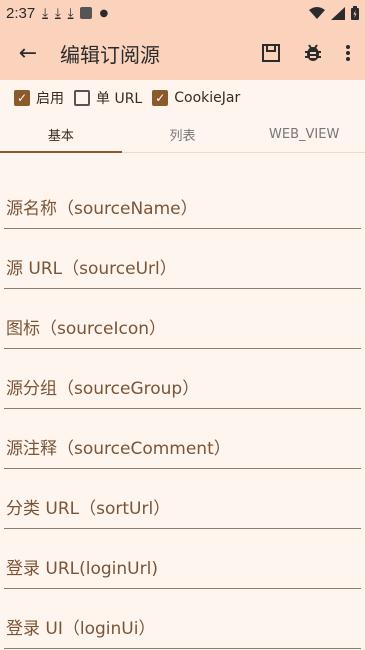  I want to click on tab-web-view: WEB_VIEW, so click(304, 134).